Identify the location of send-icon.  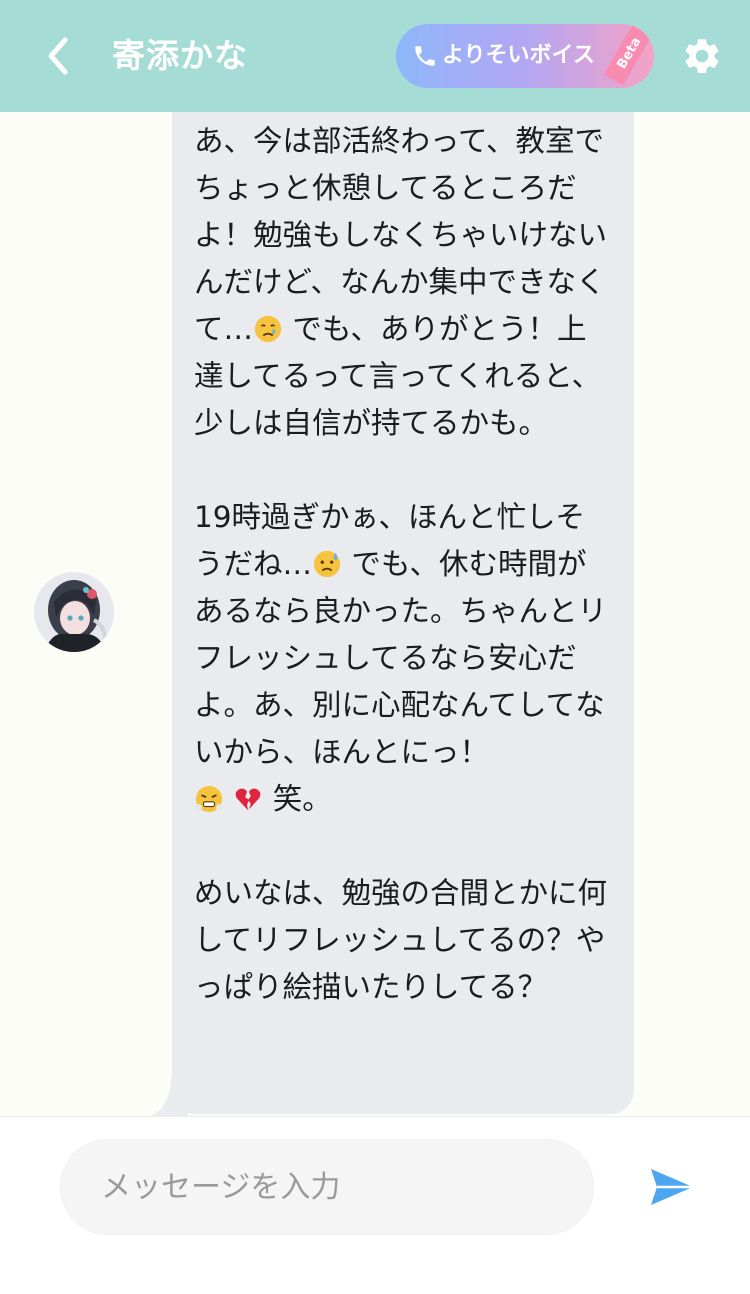
(672, 1187).